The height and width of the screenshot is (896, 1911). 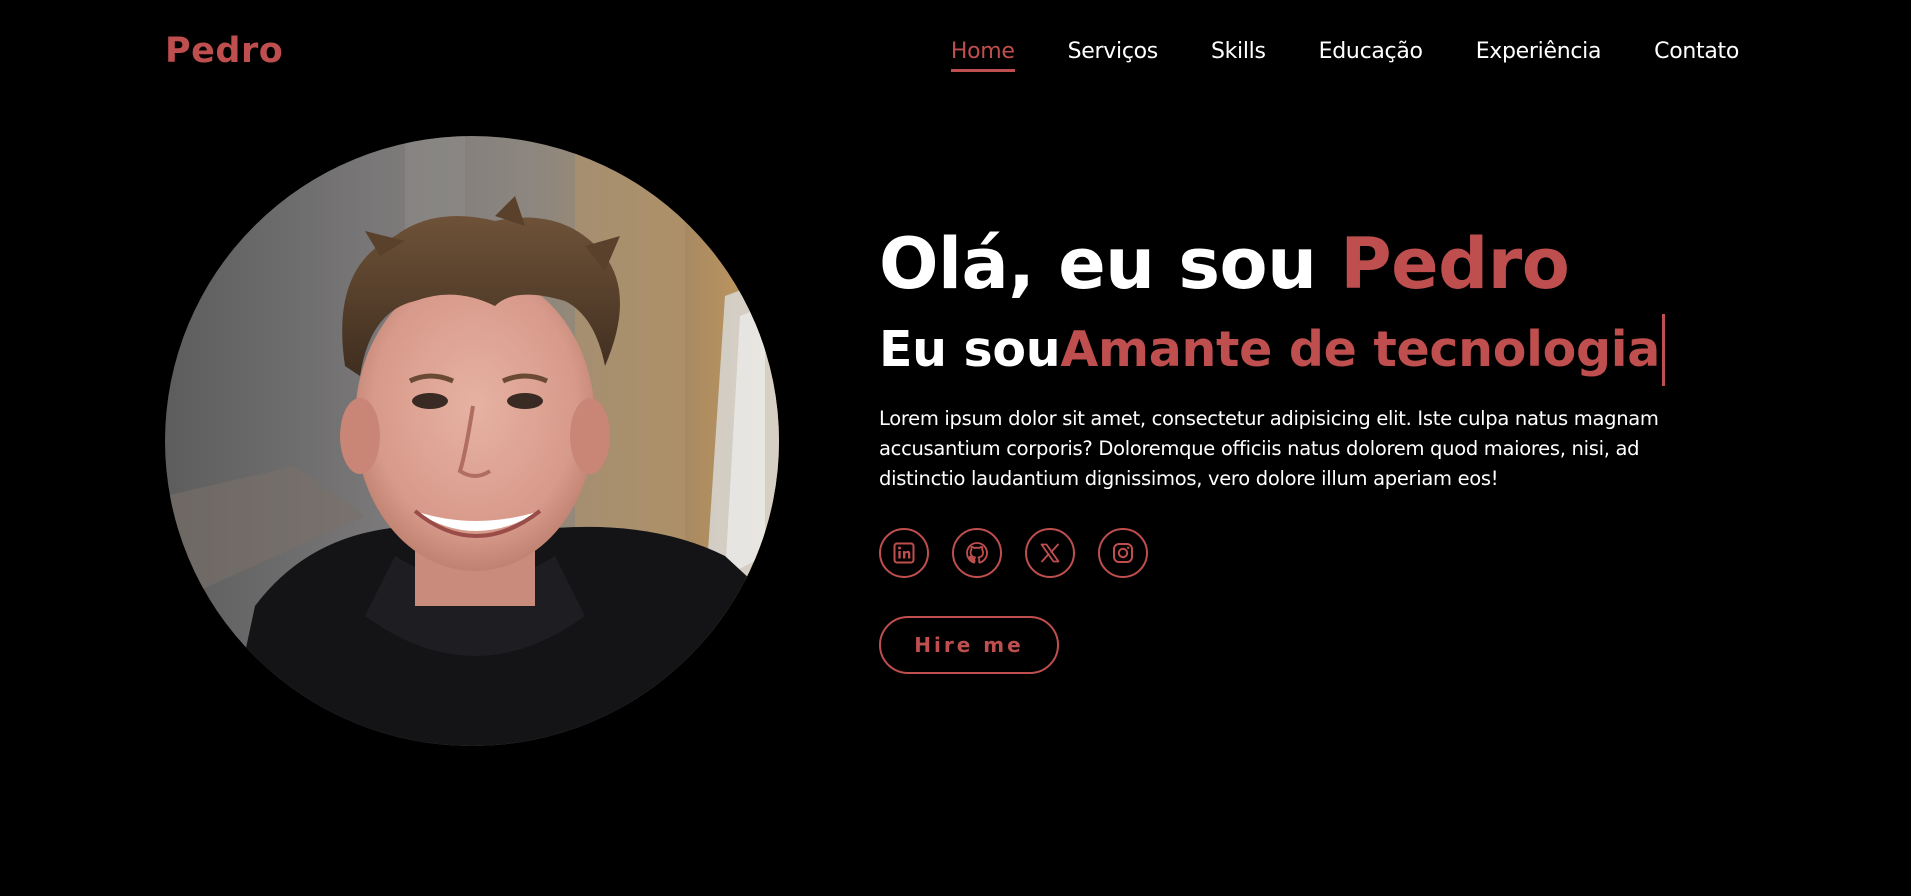 I want to click on nav-item-experiencia: Experiência, so click(x=1539, y=54).